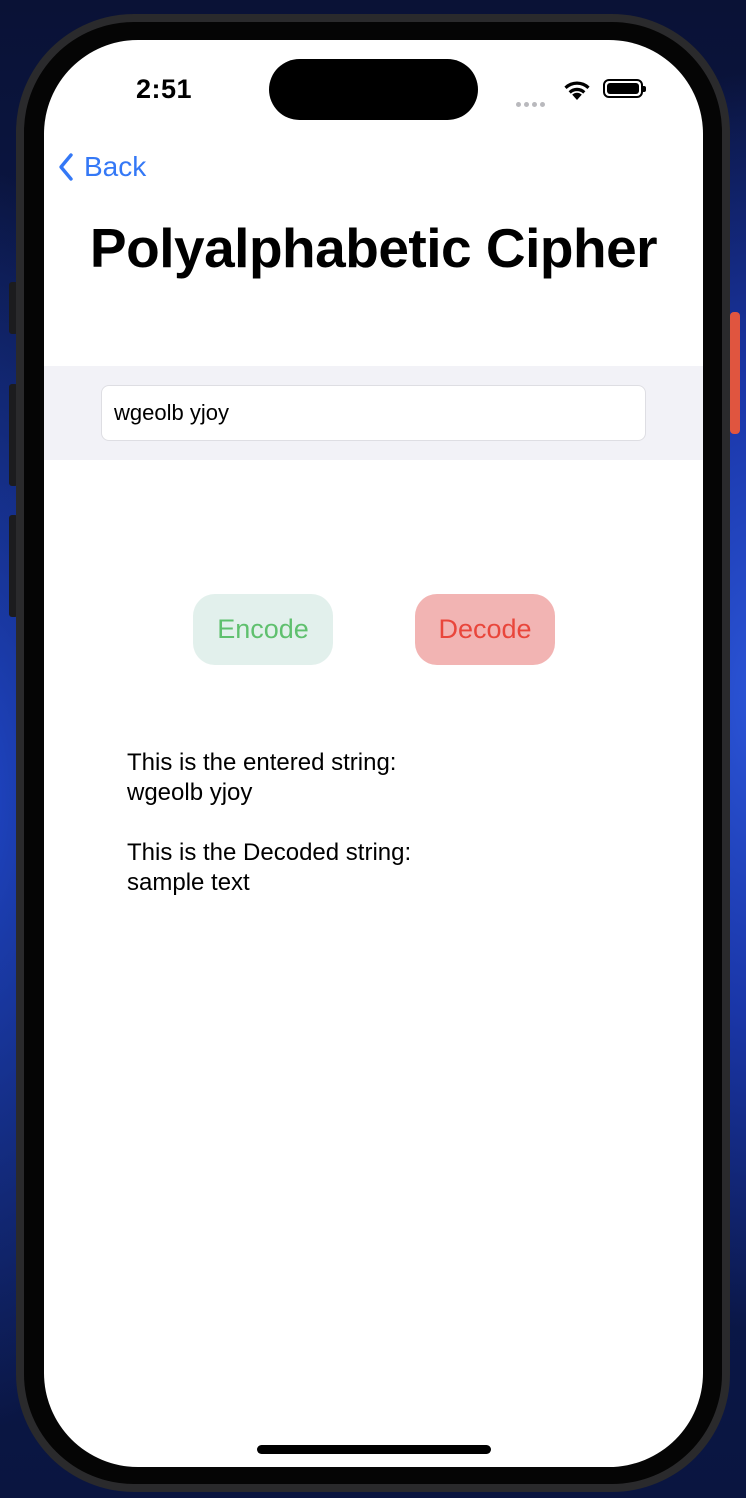 The width and height of the screenshot is (746, 1498). Describe the element at coordinates (373, 248) in the screenshot. I see `page-title: Polyalphabetic Cipher` at that location.